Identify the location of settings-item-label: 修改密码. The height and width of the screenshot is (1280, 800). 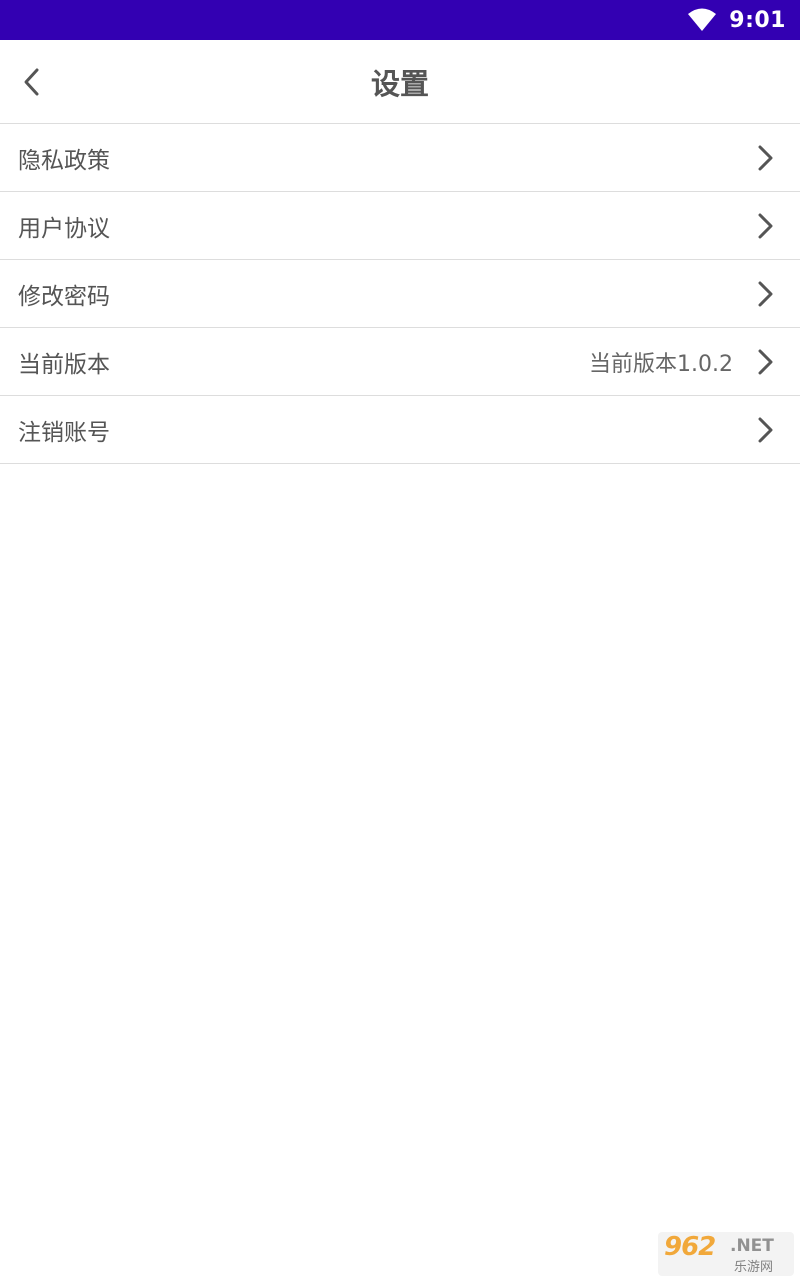
(64, 296).